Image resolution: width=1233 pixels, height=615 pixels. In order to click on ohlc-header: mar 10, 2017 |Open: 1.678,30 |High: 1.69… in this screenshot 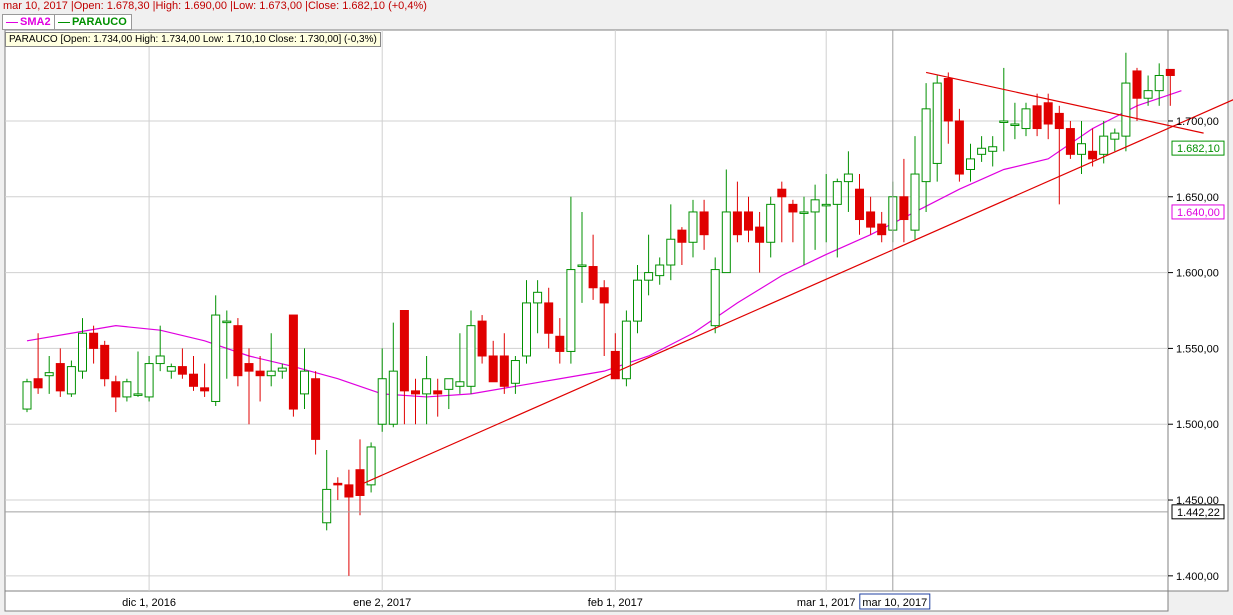, I will do `click(616, 6)`.